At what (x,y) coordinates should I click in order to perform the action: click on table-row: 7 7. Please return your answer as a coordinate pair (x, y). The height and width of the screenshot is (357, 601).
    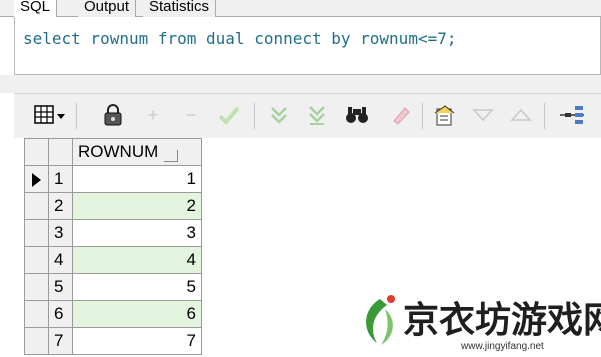
    Looking at the image, I should click on (113, 341).